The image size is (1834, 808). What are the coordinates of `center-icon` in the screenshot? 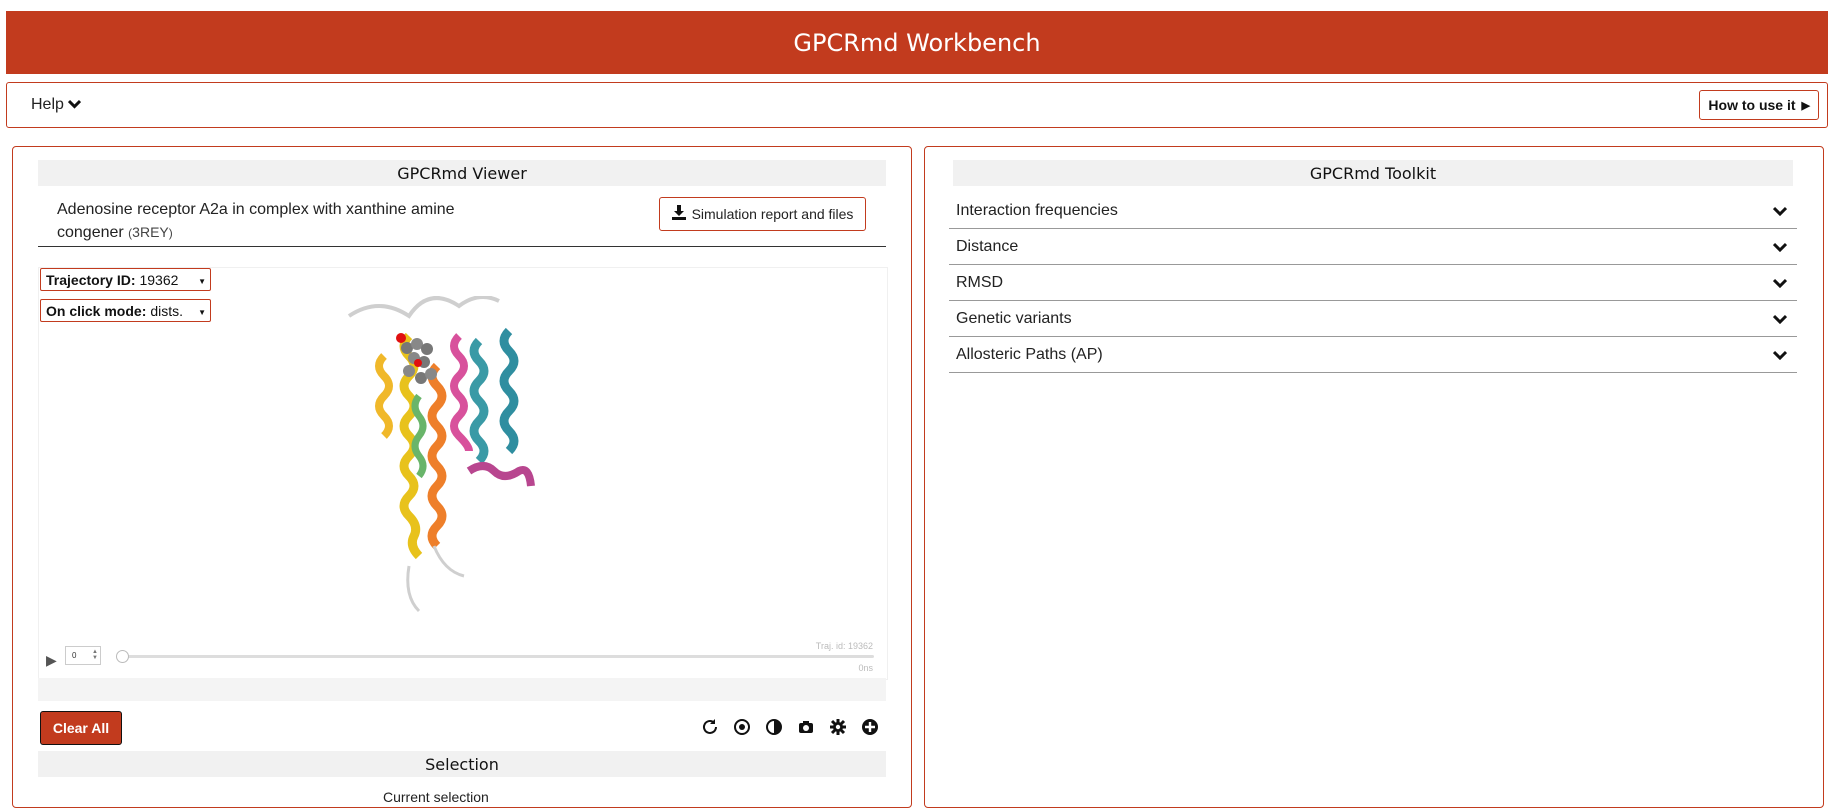 It's located at (742, 727).